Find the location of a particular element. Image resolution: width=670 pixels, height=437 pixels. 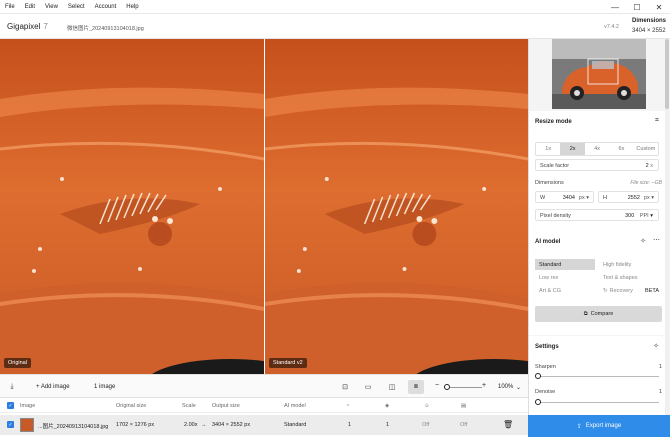

row-scale: 2.00x is located at coordinates (191, 425).